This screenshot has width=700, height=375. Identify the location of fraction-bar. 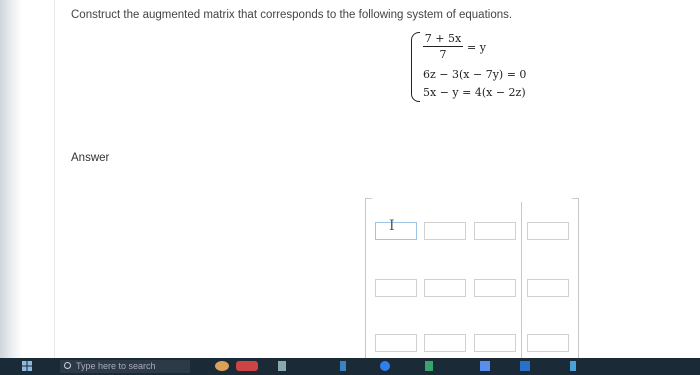
(443, 46).